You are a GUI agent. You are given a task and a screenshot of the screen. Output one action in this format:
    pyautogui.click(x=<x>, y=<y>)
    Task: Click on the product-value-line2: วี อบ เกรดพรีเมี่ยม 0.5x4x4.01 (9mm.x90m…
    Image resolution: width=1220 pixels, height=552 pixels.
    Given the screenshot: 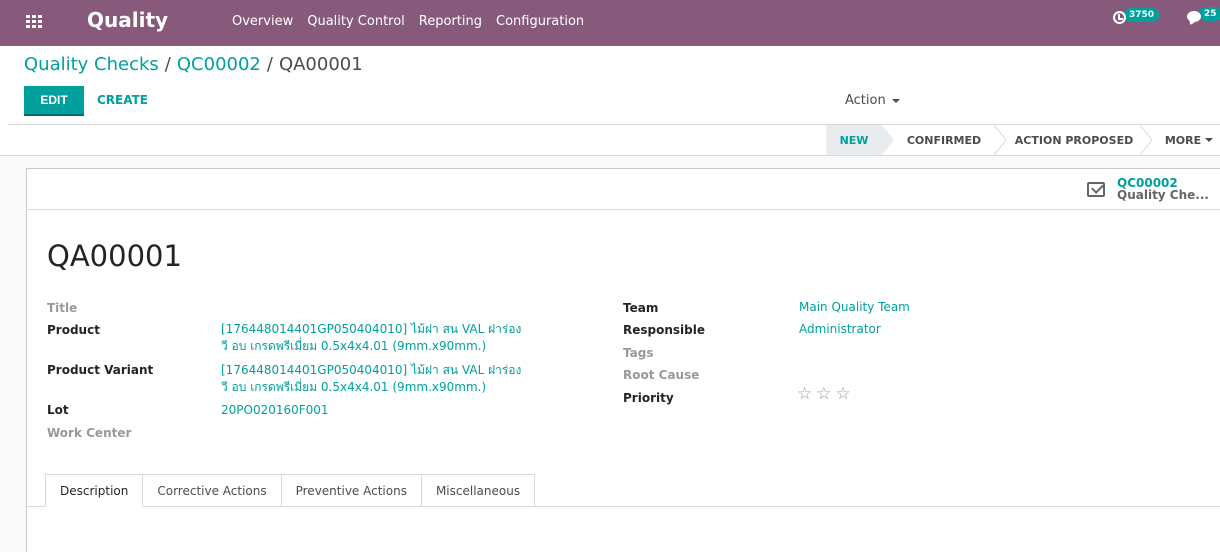 What is the action you would take?
    pyautogui.click(x=354, y=346)
    